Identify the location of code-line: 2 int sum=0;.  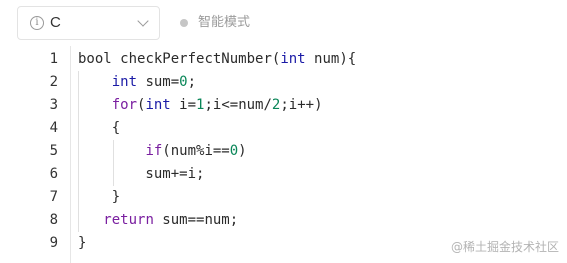
(283, 82).